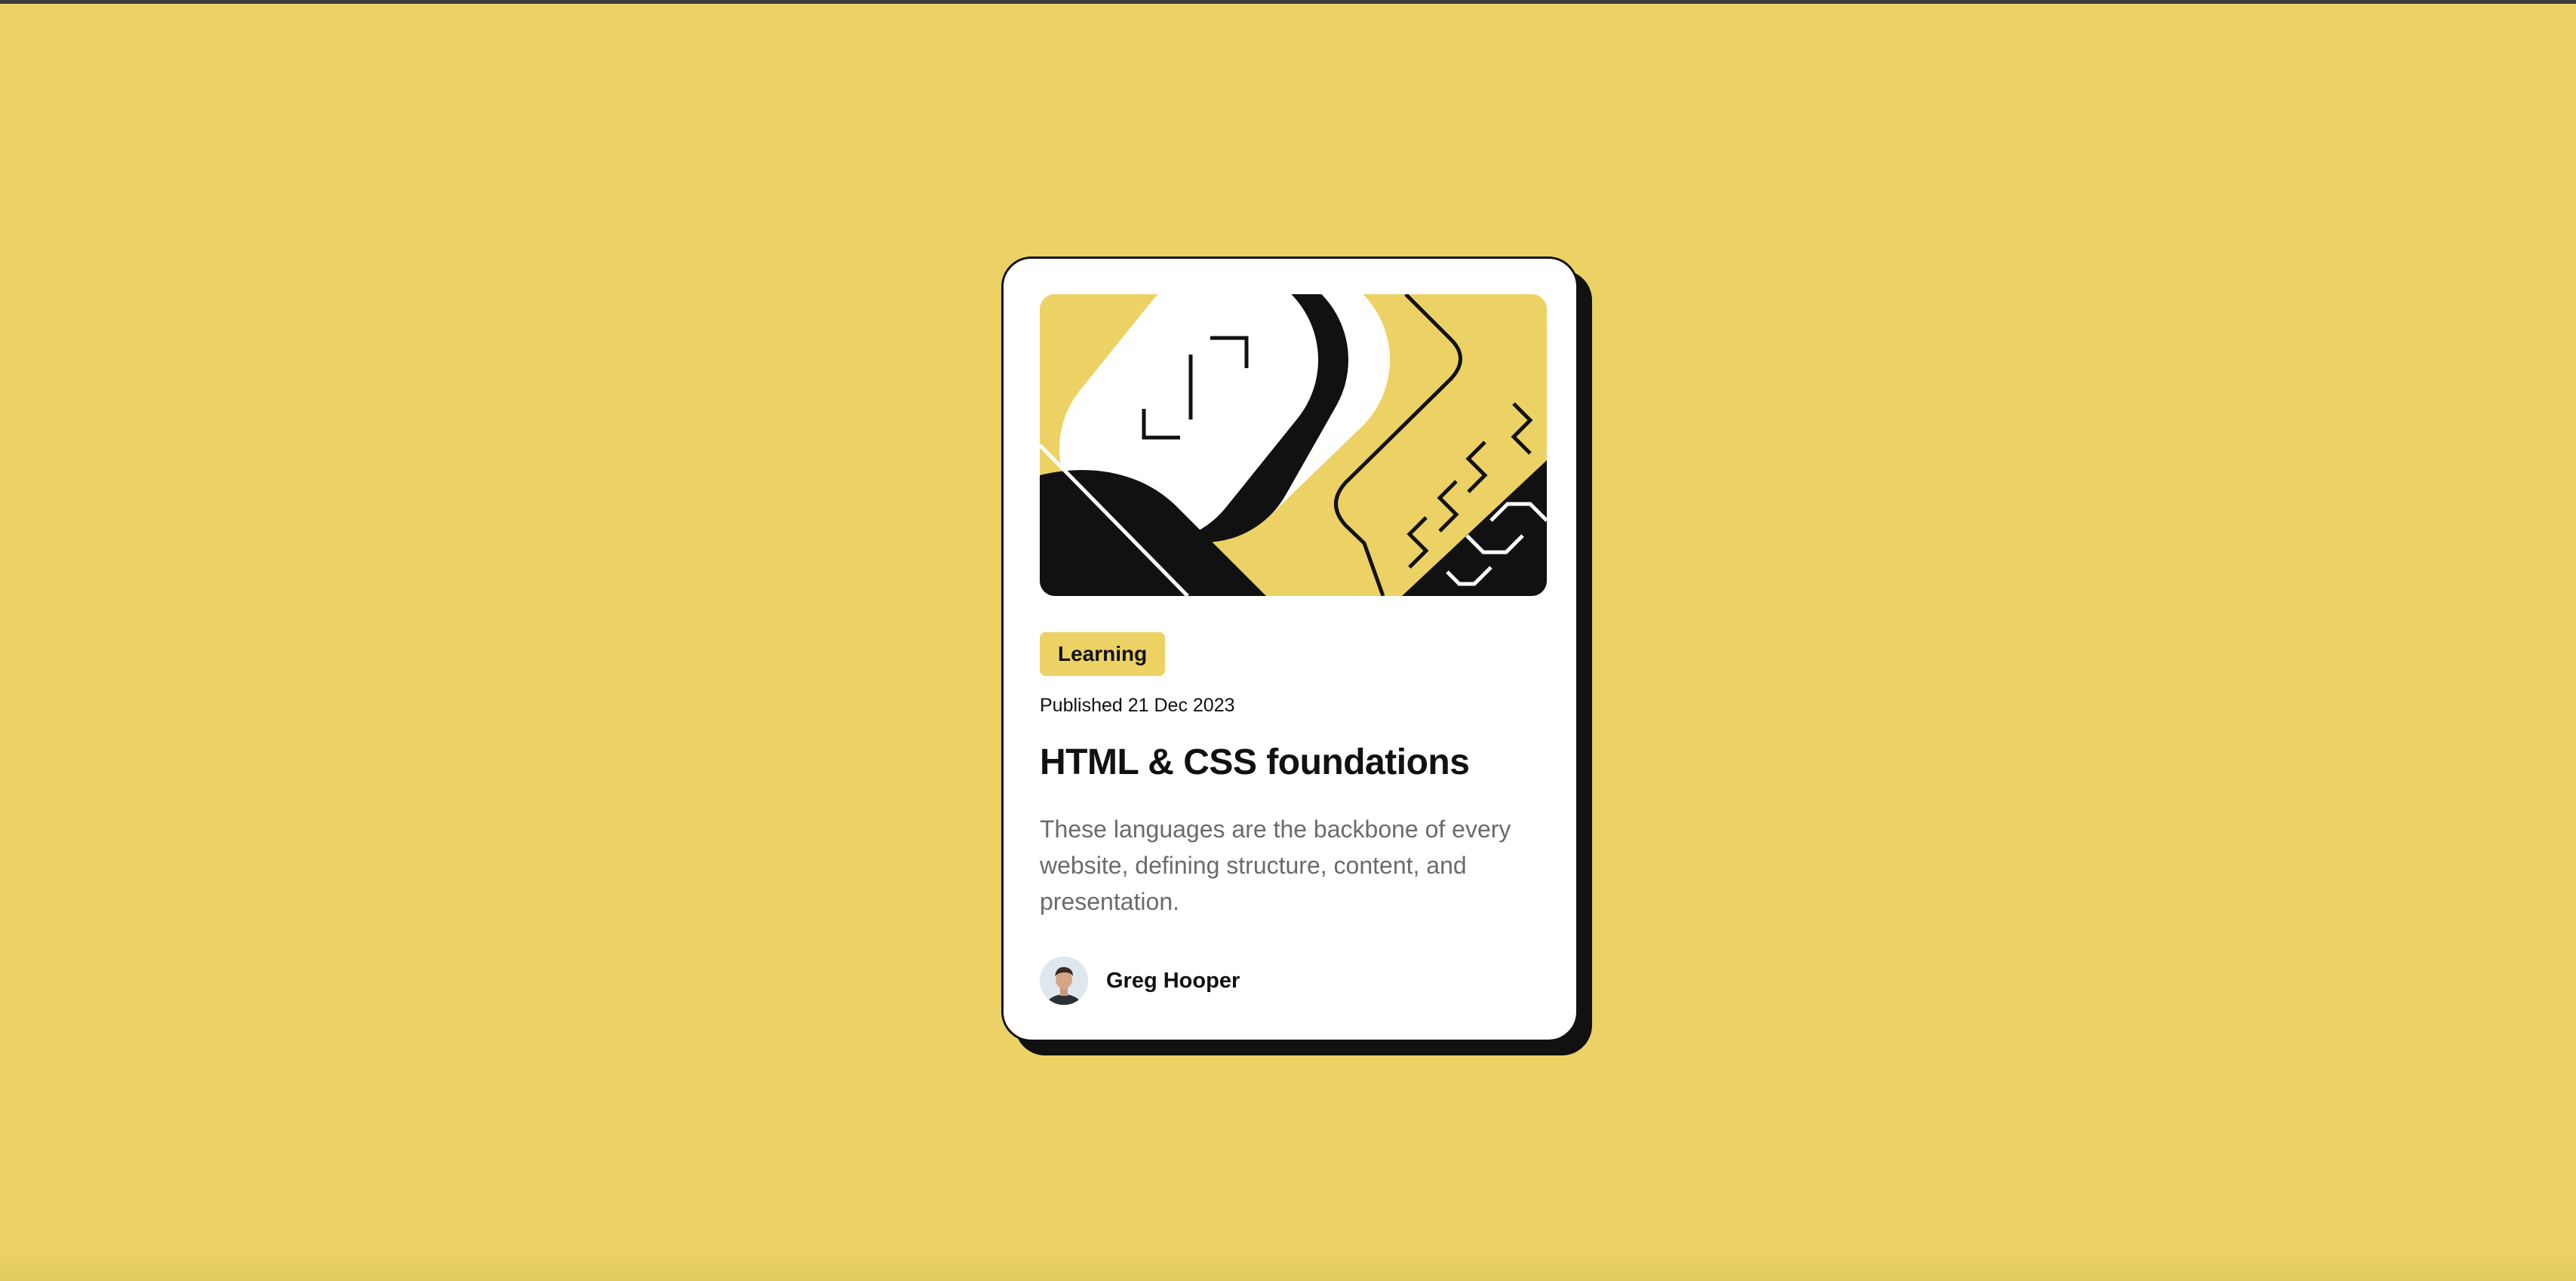 Image resolution: width=2576 pixels, height=1281 pixels. I want to click on author-info: Greg Hooper, so click(1140, 981).